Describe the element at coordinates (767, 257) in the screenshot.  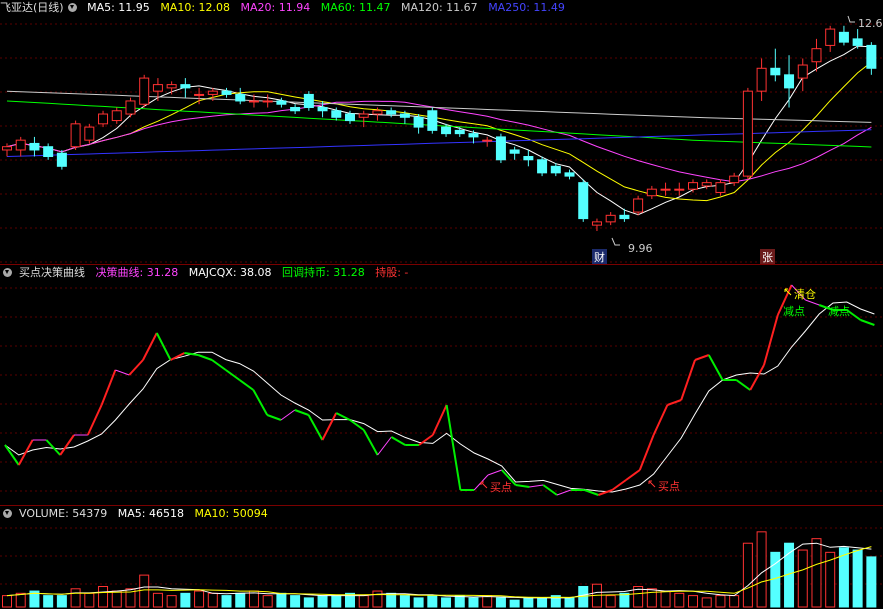
I see `zhang-badge: 张` at that location.